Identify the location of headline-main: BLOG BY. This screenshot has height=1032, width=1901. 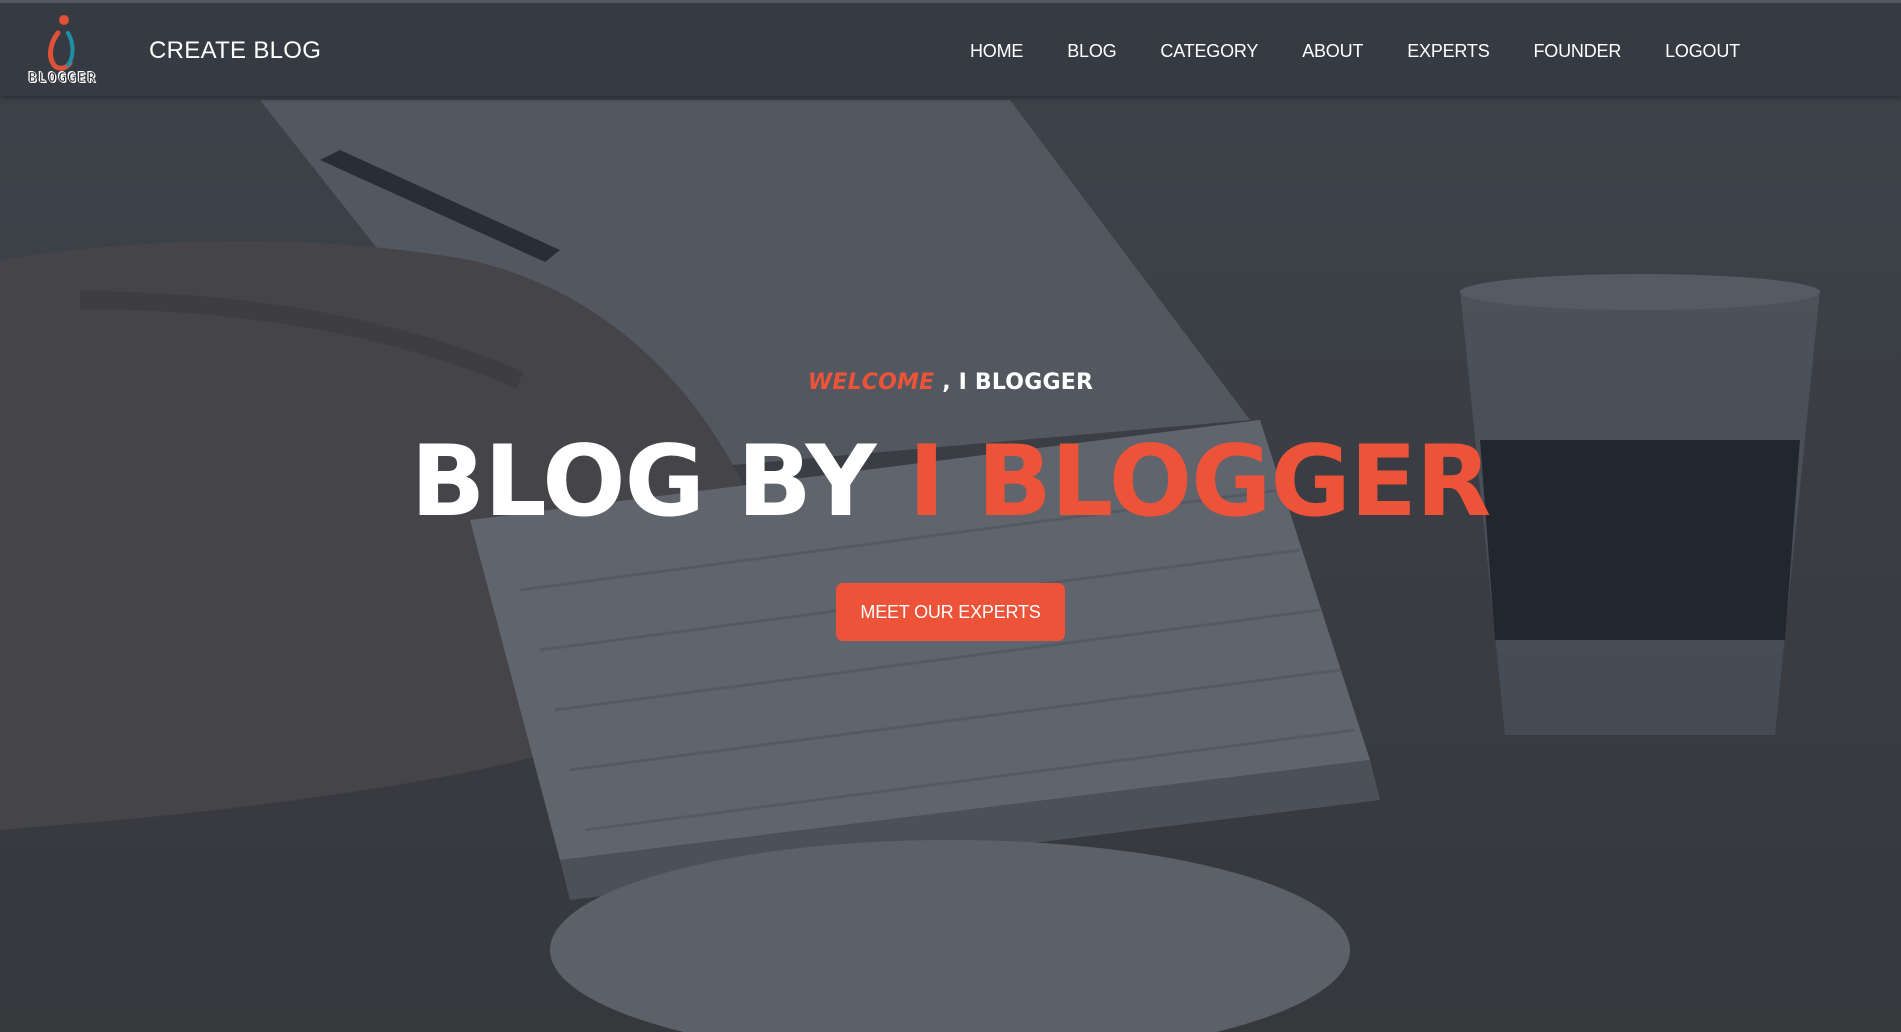
(659, 482).